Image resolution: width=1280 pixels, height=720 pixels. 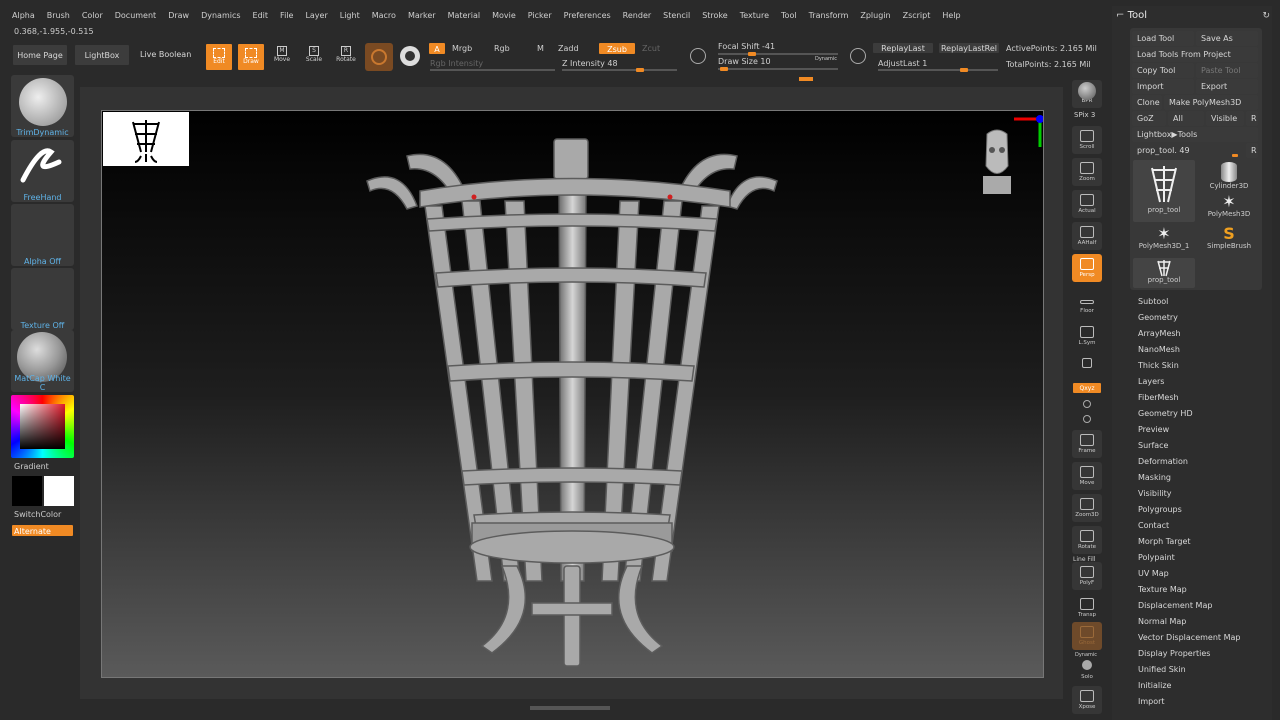 I want to click on lightbox-tools-button: Lightbox▶Tools, so click(x=1195, y=134).